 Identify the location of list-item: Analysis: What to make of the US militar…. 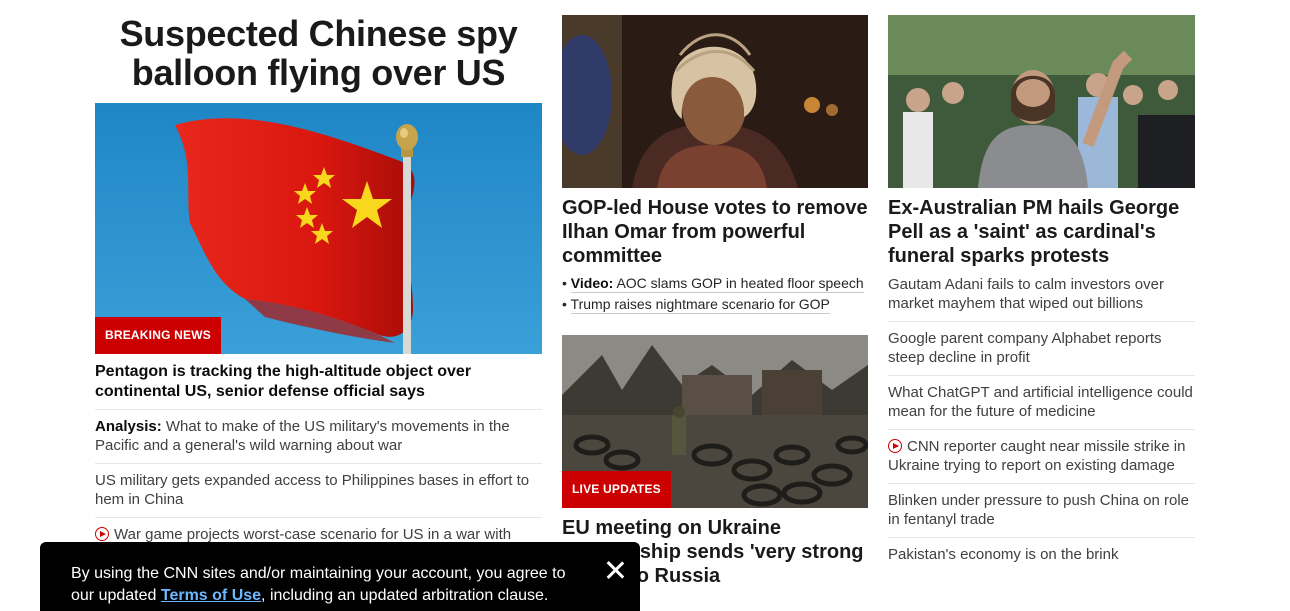
(318, 437).